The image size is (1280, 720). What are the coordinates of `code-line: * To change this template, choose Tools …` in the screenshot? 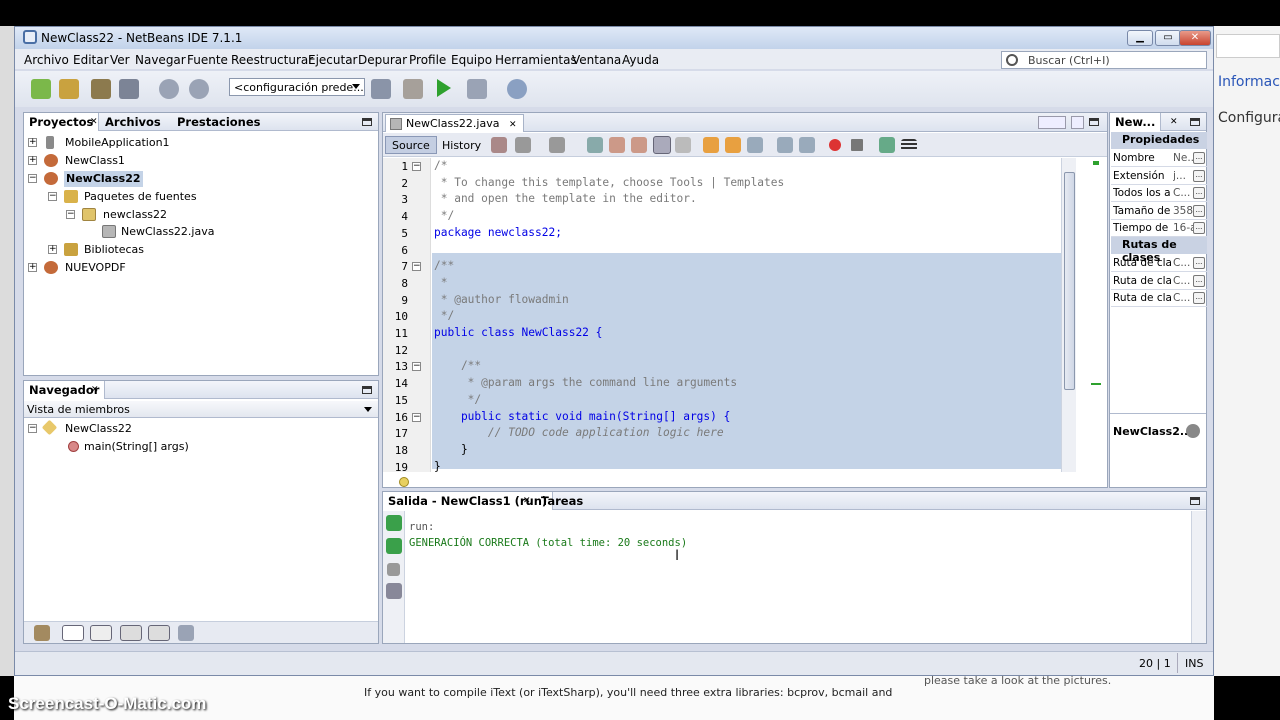 It's located at (609, 183).